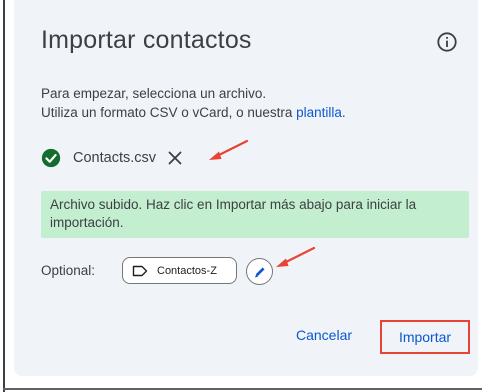 The width and height of the screenshot is (482, 392). What do you see at coordinates (4, 196) in the screenshot?
I see `window-left-edge` at bounding box center [4, 196].